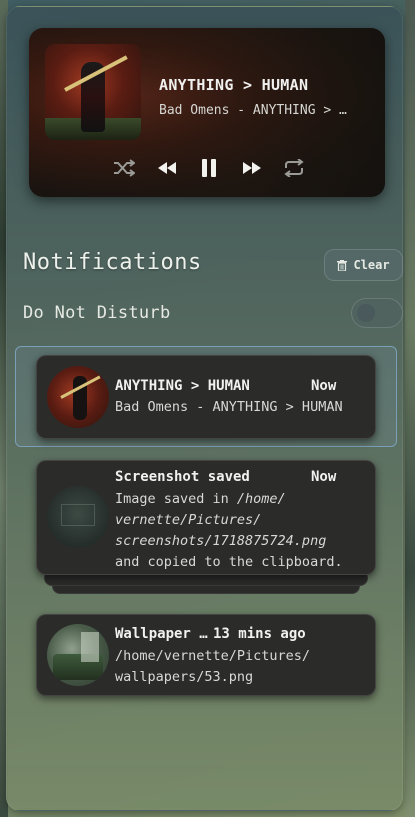  What do you see at coordinates (377, 313) in the screenshot?
I see `do-not-disturb-toggle` at bounding box center [377, 313].